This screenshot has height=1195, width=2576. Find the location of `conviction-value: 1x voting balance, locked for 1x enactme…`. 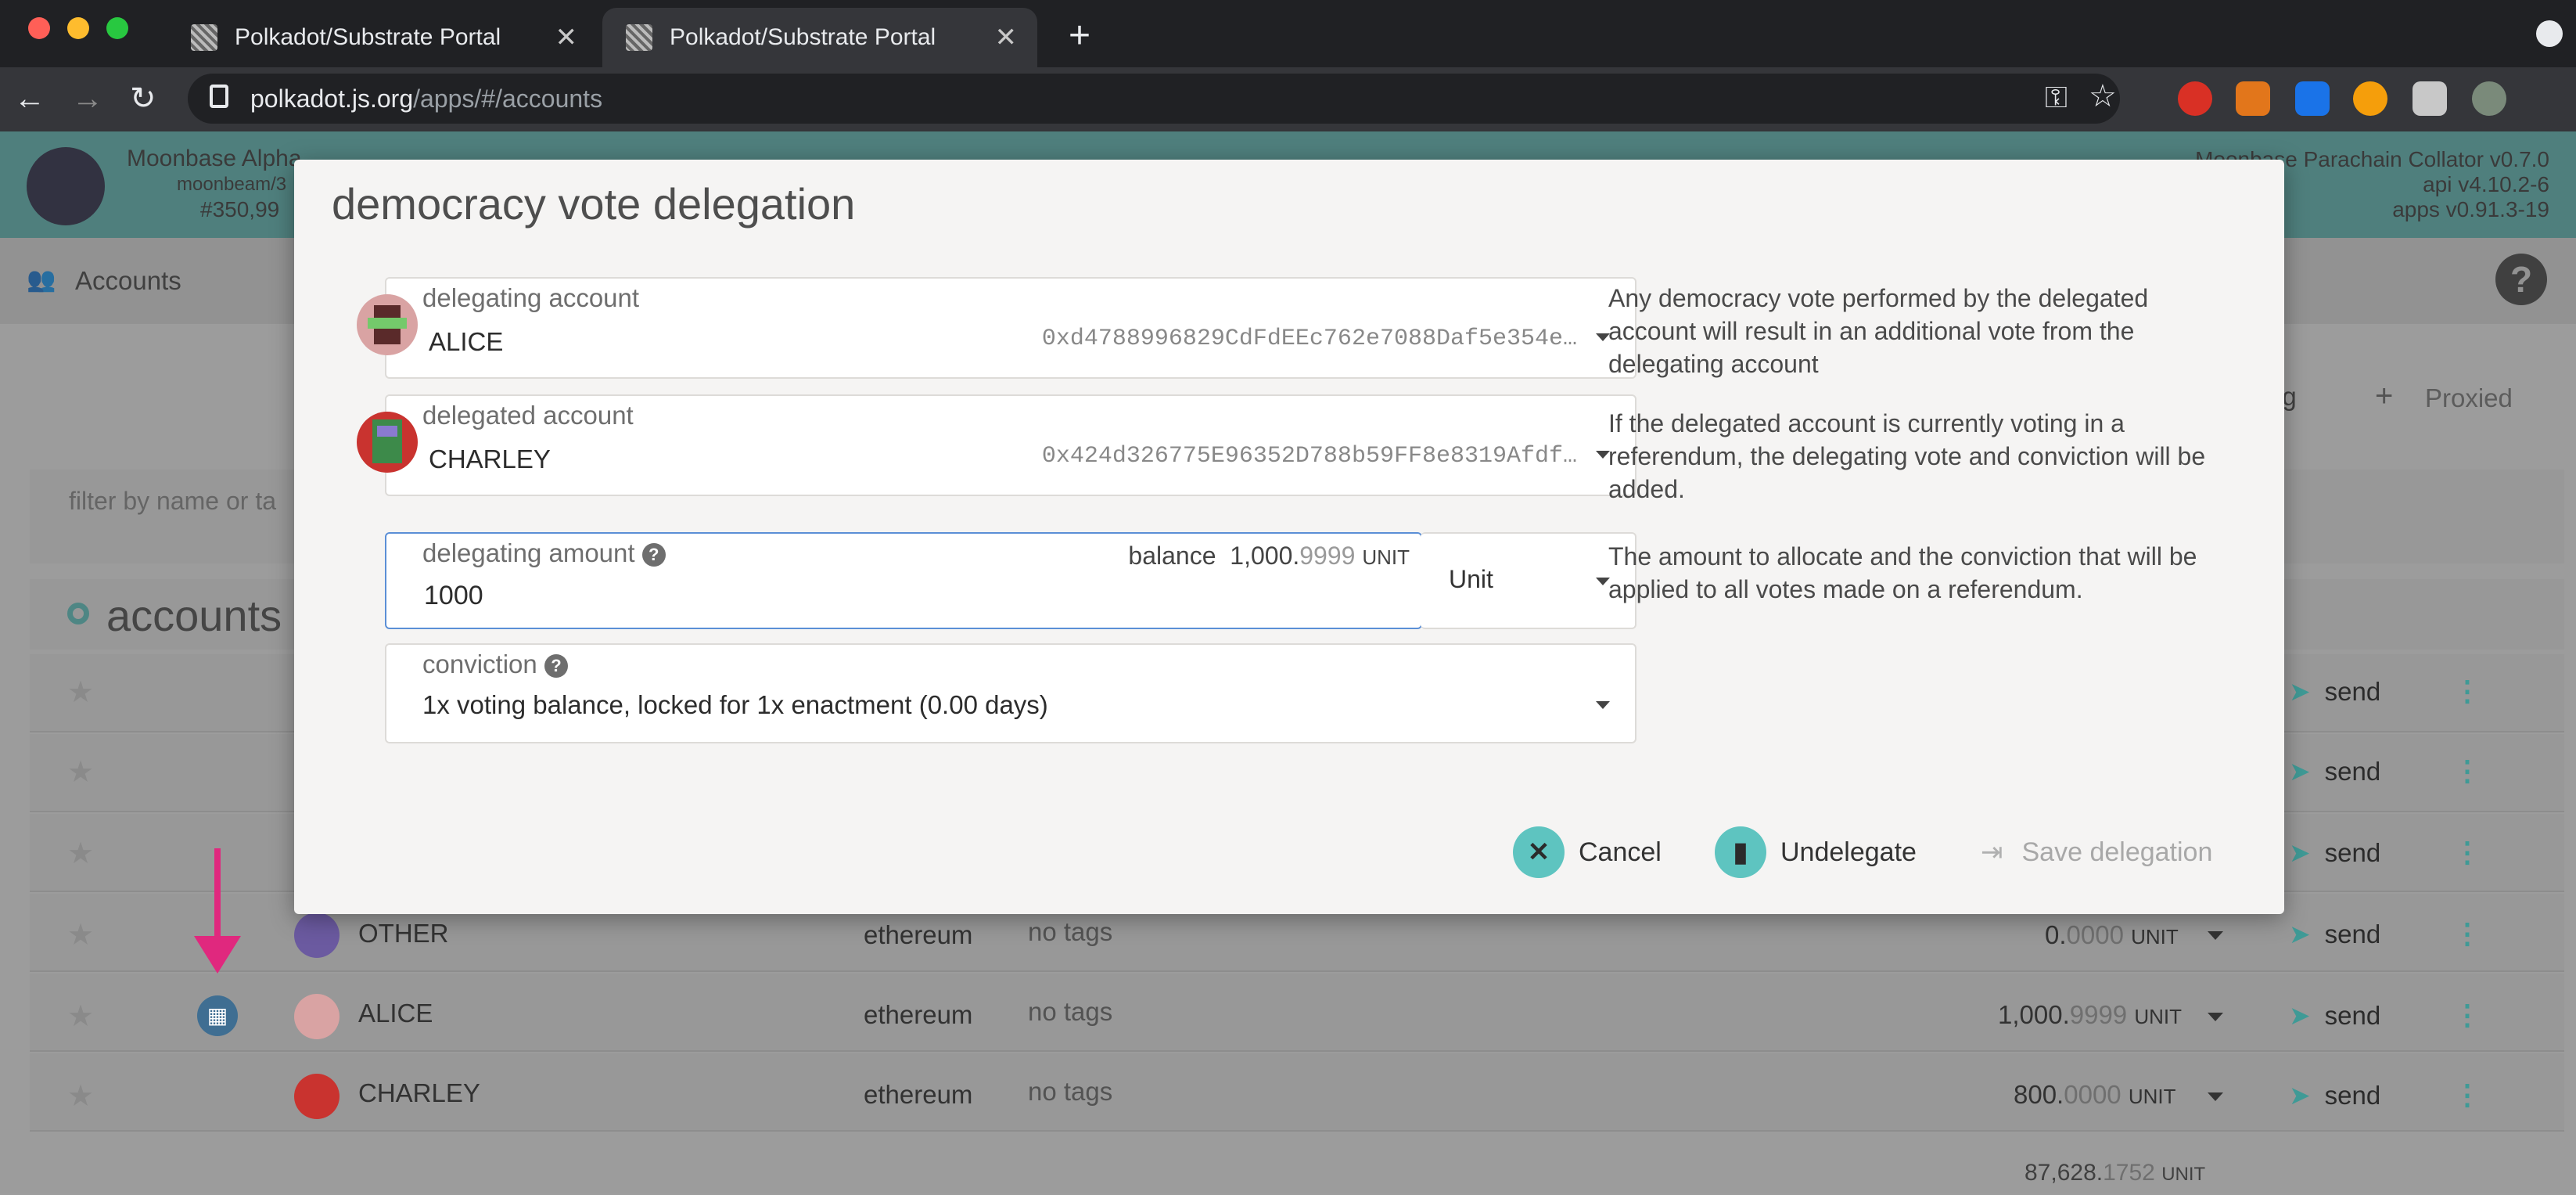

conviction-value: 1x voting balance, locked for 1x enactme… is located at coordinates (735, 704).